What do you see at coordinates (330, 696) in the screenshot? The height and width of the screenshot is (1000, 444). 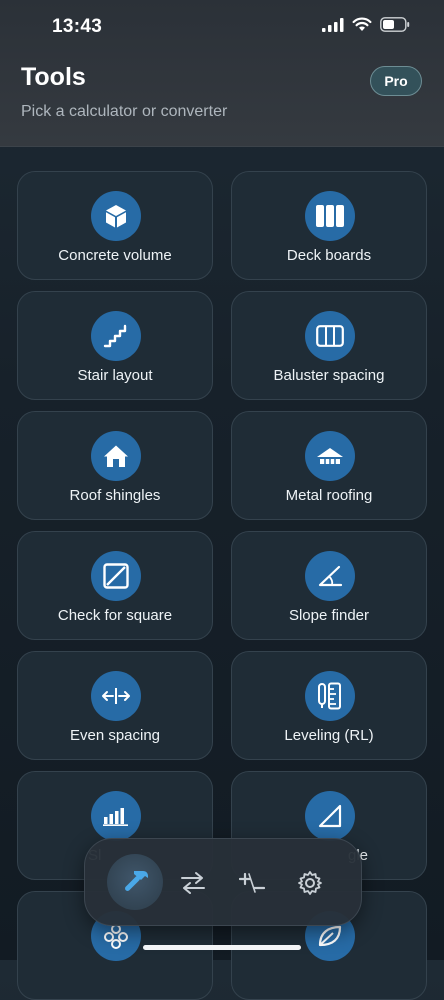 I see `level-ruler-icon` at bounding box center [330, 696].